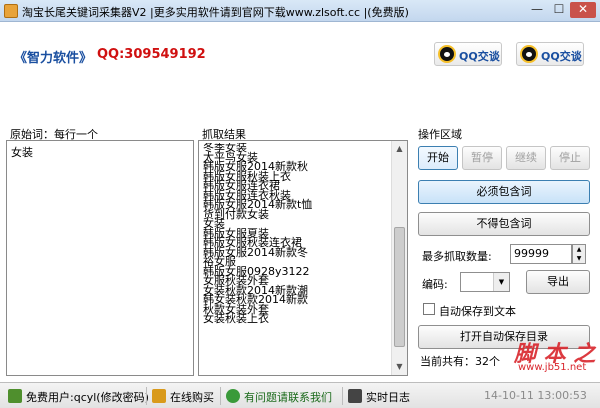 The width and height of the screenshot is (600, 408). Describe the element at coordinates (501, 282) in the screenshot. I see `chevron-down-icon: ▼` at that location.